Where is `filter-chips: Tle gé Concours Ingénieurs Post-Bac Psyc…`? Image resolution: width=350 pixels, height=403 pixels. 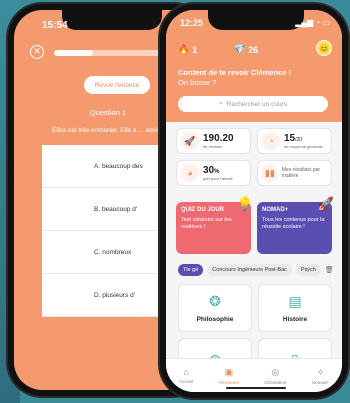 filter-chips: Tle gé Concours Ingénieurs Post-Bac Psyc… is located at coordinates (256, 270).